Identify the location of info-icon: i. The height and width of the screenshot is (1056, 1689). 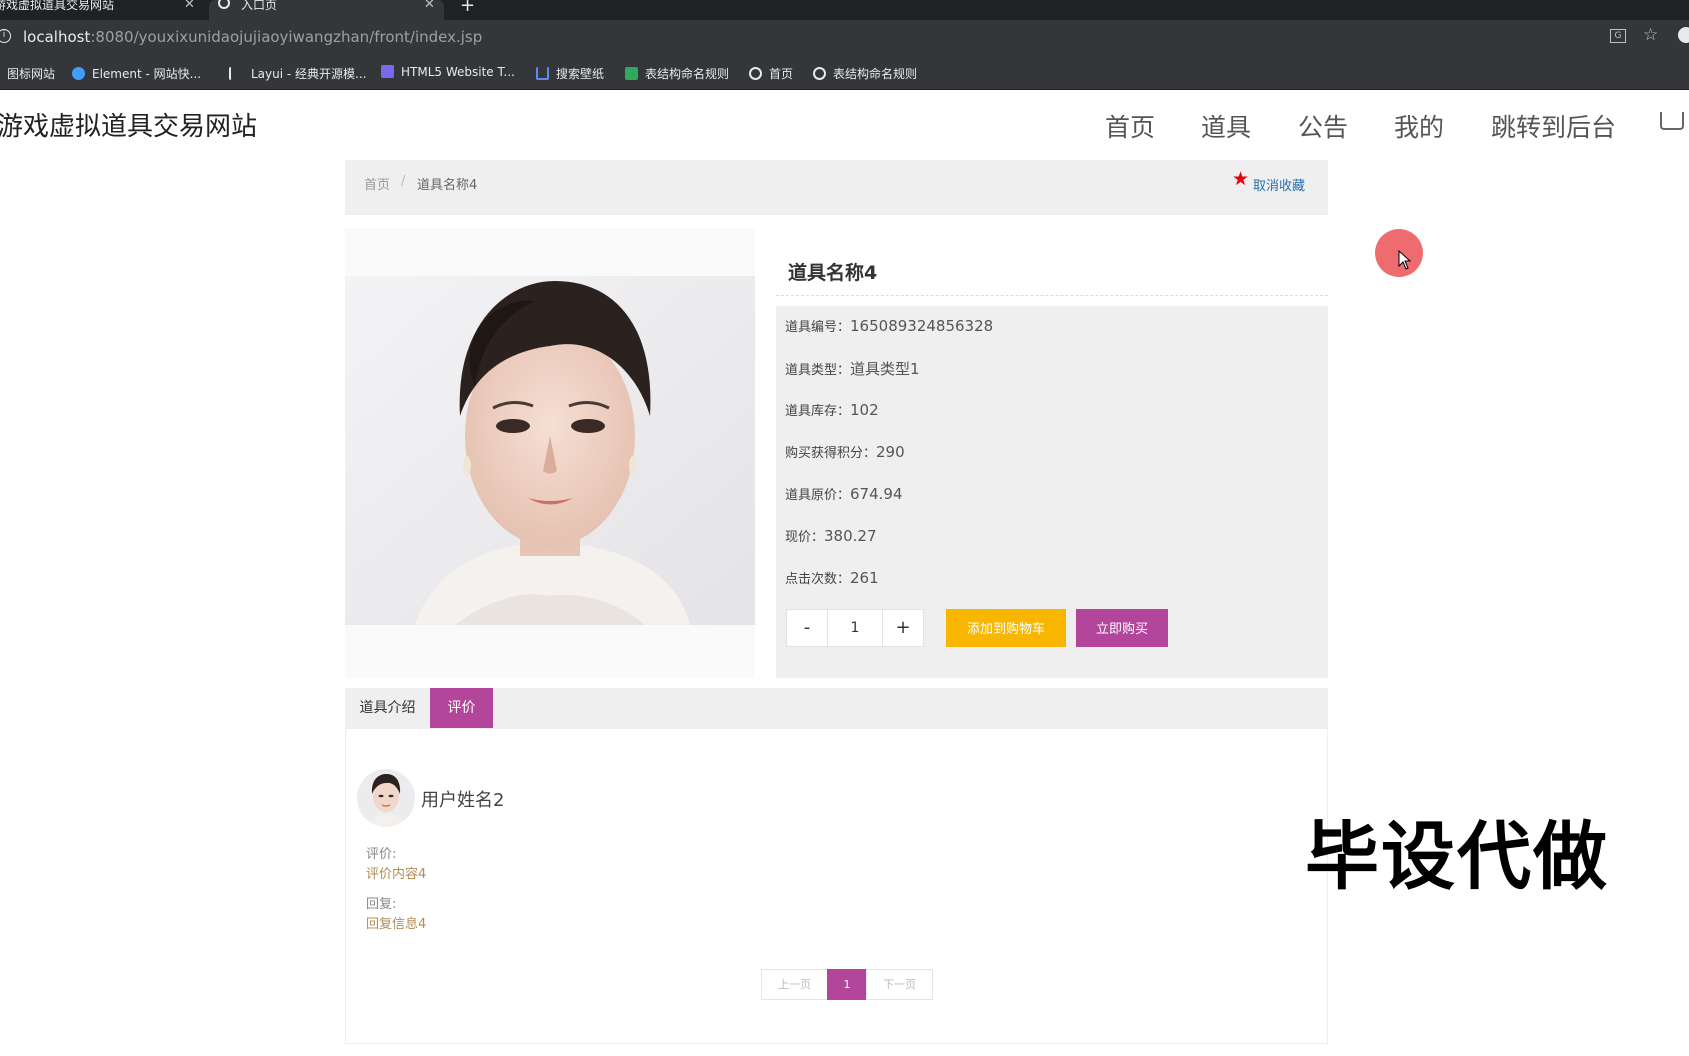
(5, 36).